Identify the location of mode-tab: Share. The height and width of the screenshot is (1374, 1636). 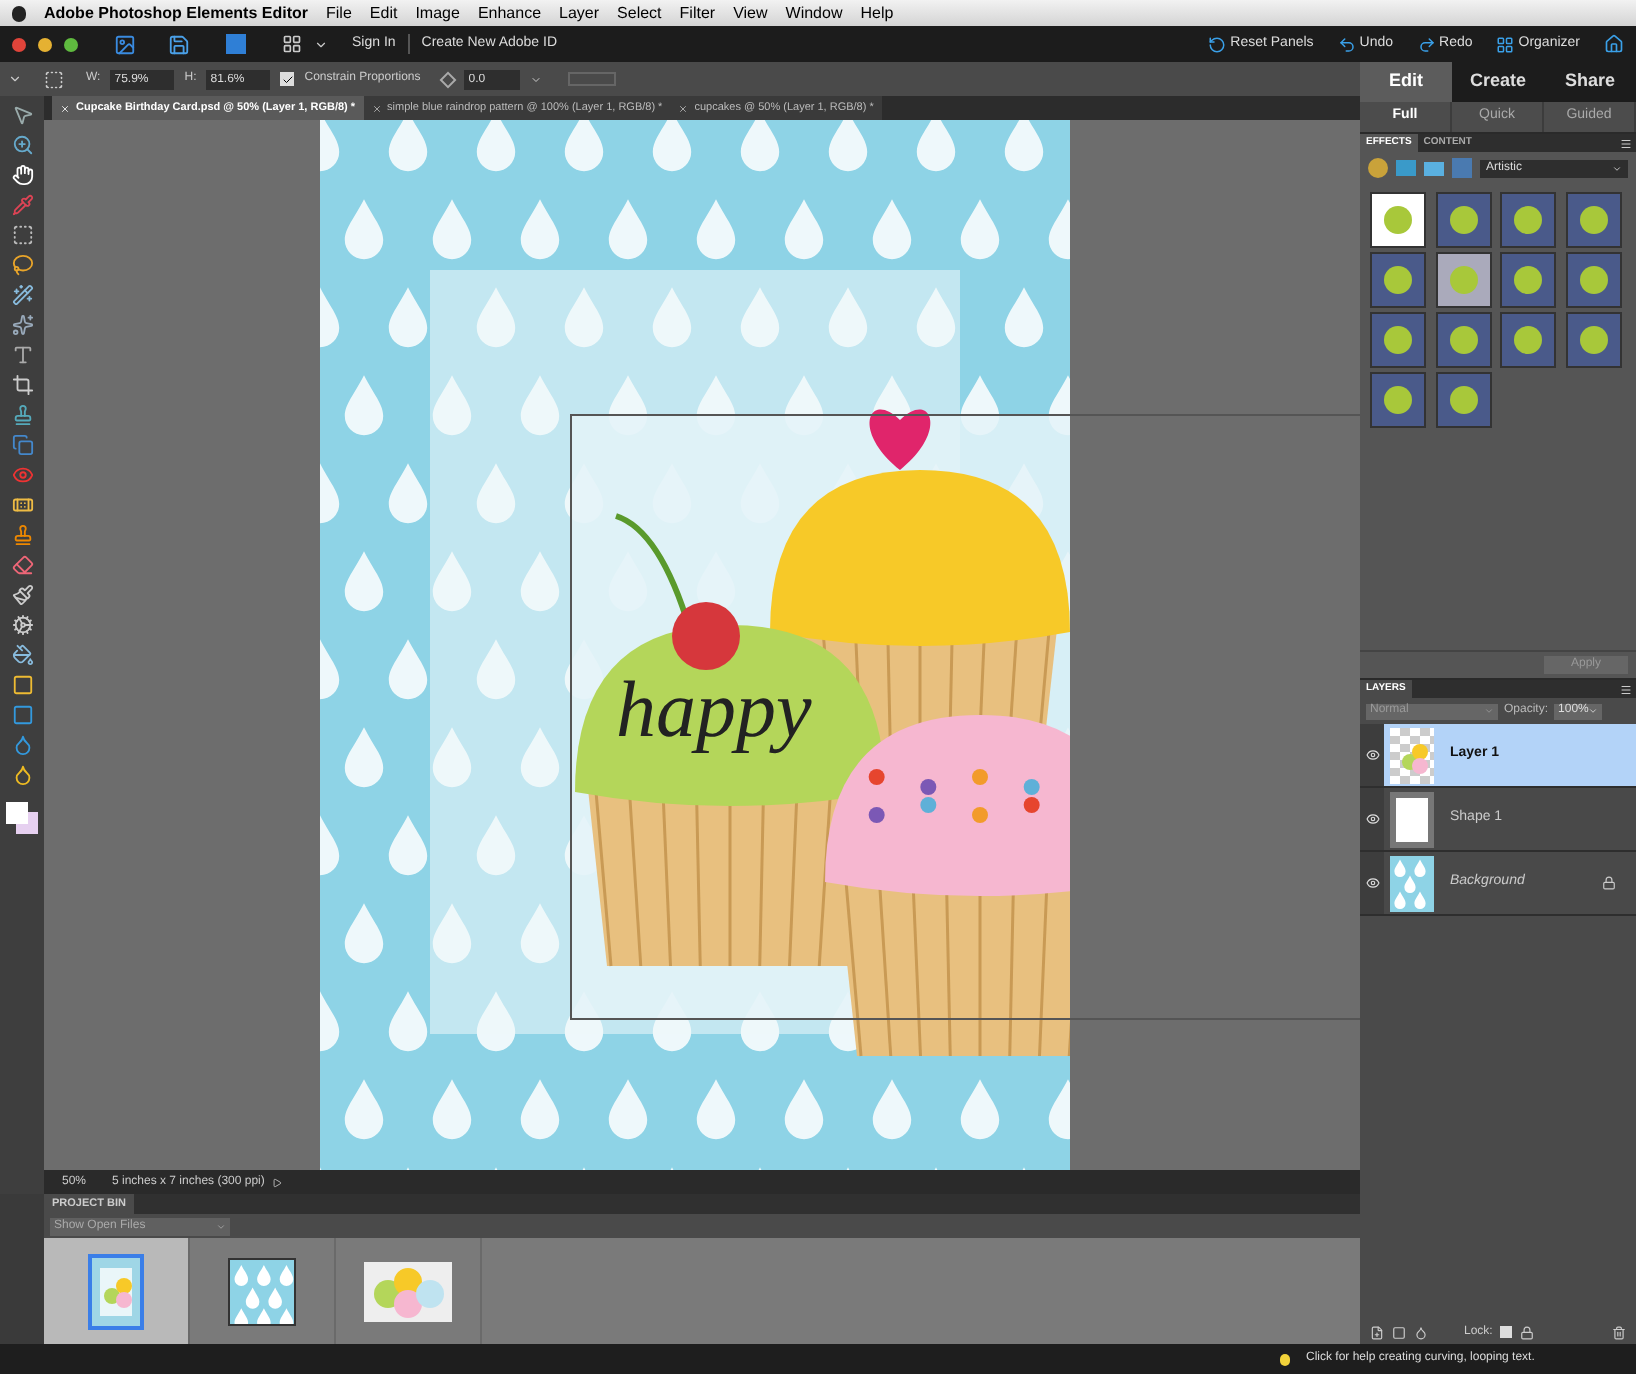
(1590, 82).